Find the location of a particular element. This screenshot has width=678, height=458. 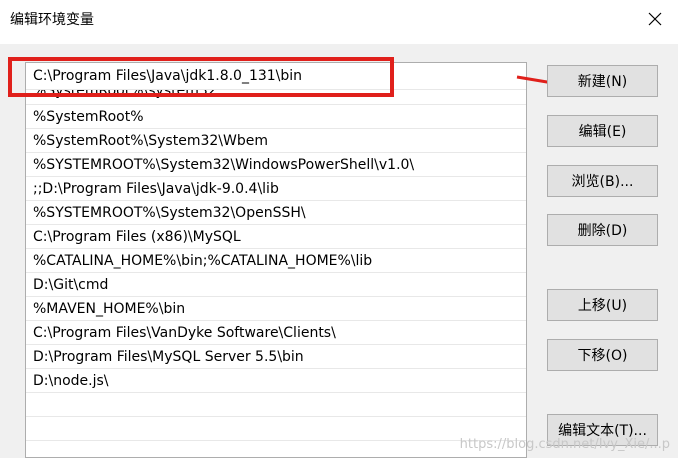

list-item: C:\Program Files\Java\jdk1.8.0_131\bin is located at coordinates (276, 76).